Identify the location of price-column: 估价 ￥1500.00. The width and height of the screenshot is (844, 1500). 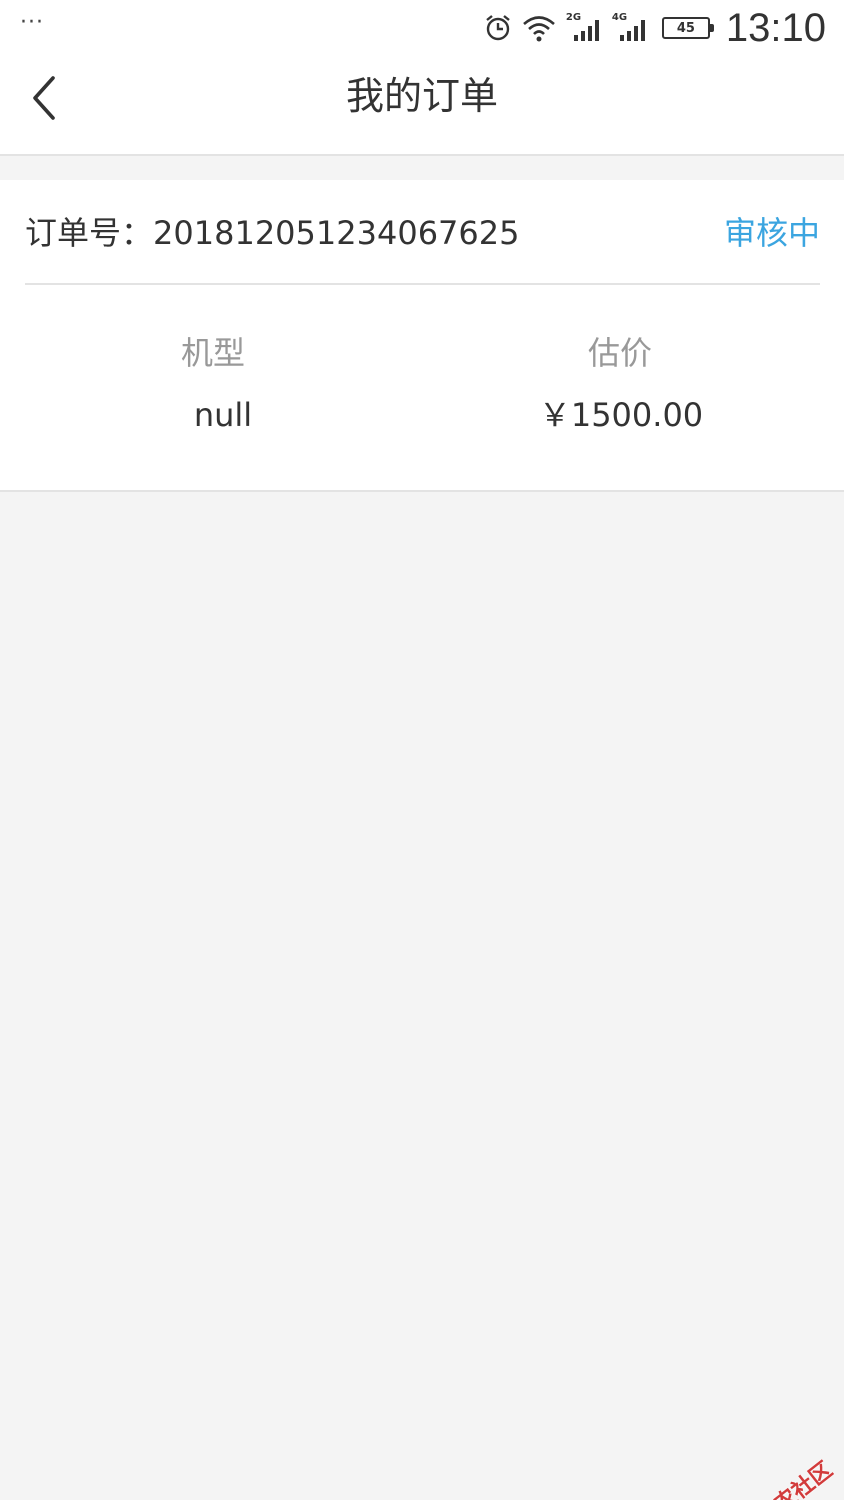
(621, 384).